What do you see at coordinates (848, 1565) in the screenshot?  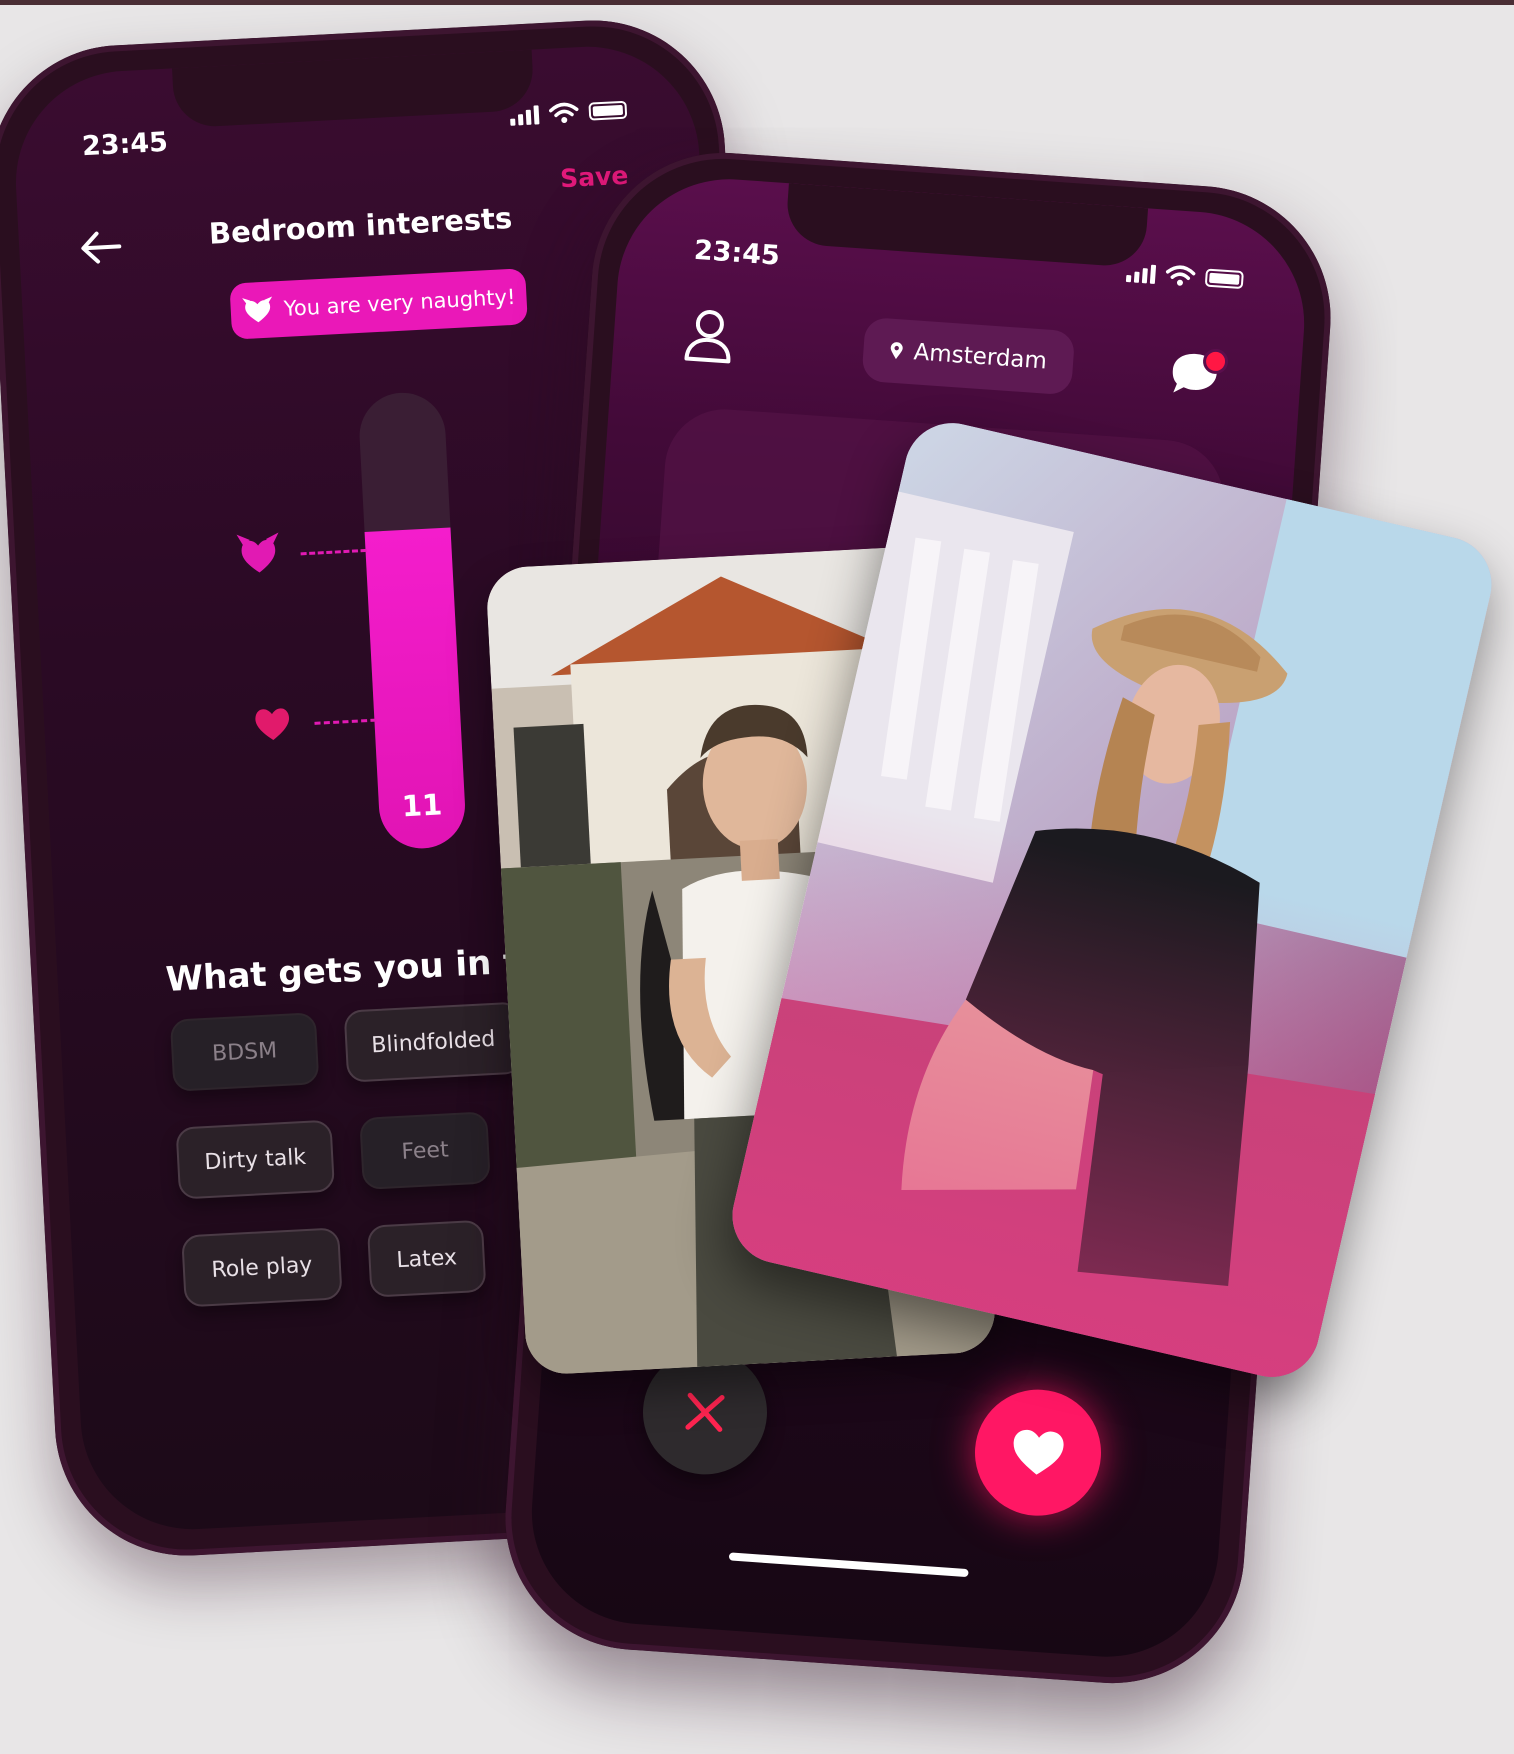 I see `home-indicator` at bounding box center [848, 1565].